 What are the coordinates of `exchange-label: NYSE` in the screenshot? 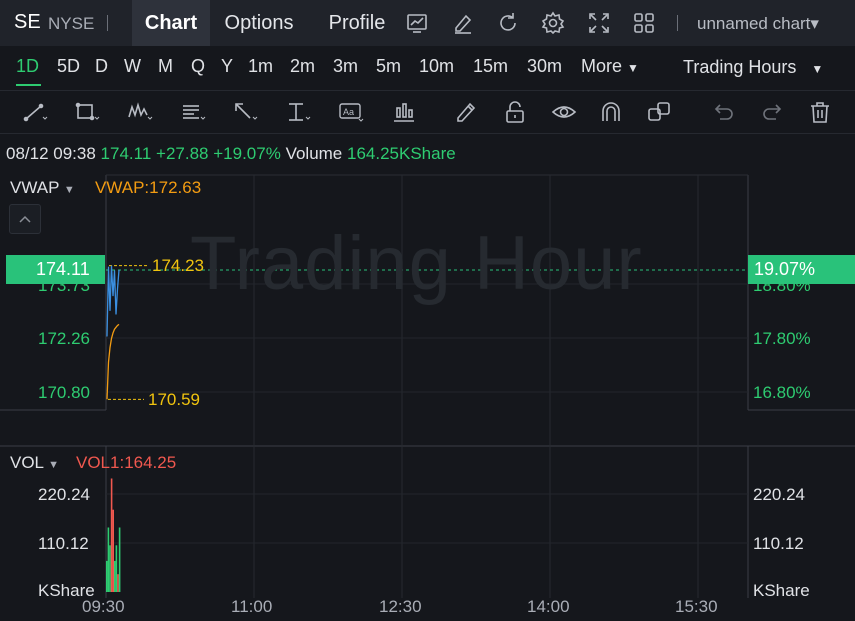 It's located at (71, 23).